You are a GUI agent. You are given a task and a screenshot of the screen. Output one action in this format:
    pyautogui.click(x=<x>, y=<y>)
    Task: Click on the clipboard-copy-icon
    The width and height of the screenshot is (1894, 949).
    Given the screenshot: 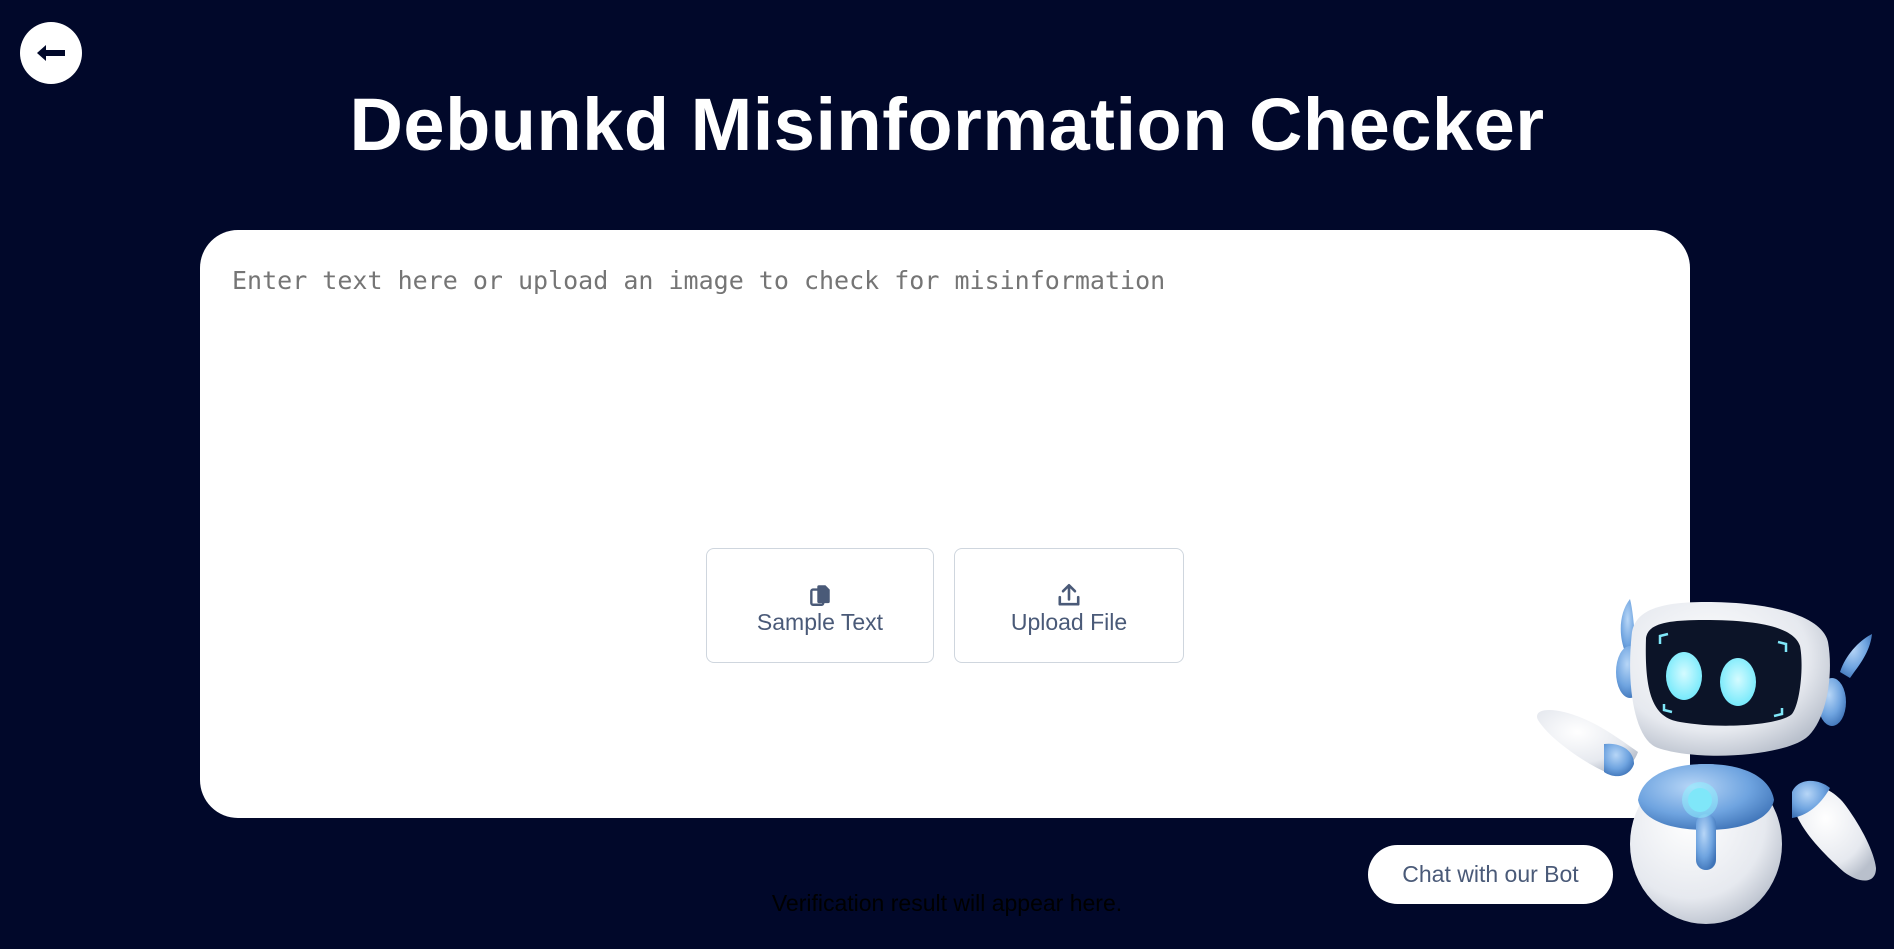 What is the action you would take?
    pyautogui.click(x=820, y=595)
    